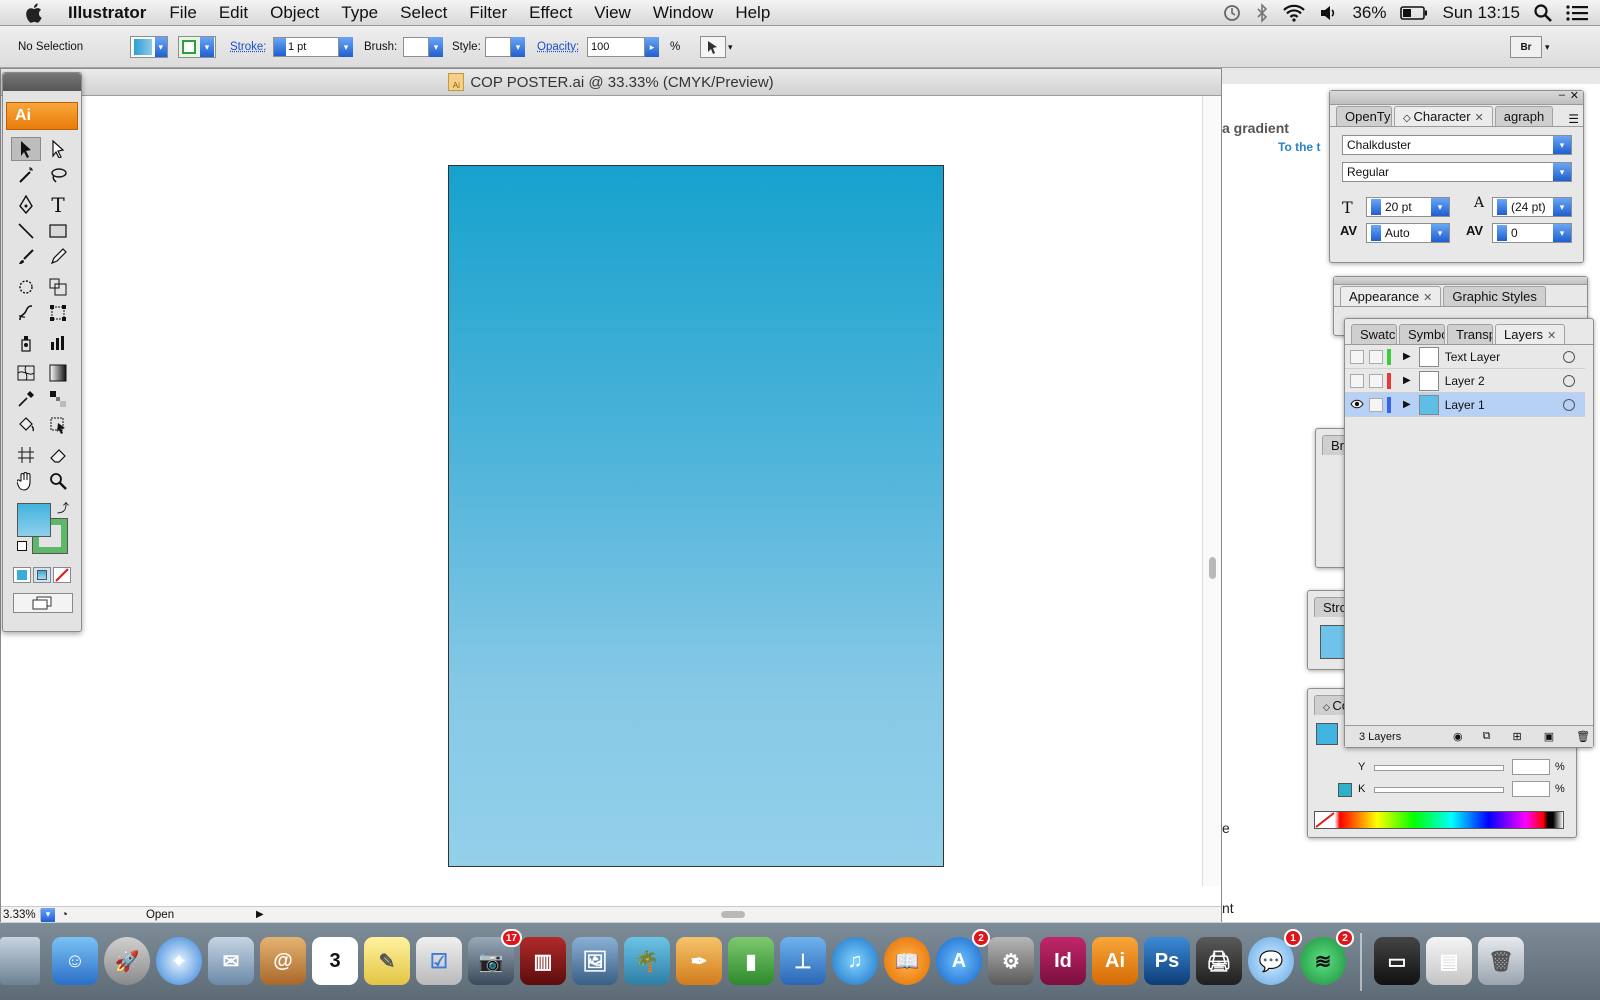 The width and height of the screenshot is (1600, 1000). Describe the element at coordinates (313, 47) in the screenshot. I see `stroke-weight-field: 1 pt ▾` at that location.